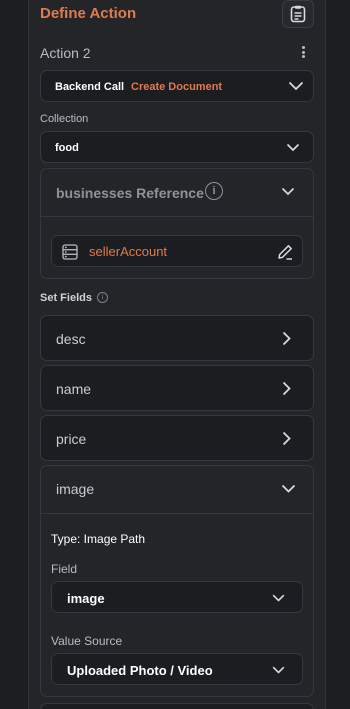 Image resolution: width=350 pixels, height=709 pixels. What do you see at coordinates (66, 298) in the screenshot?
I see `set-fields-label: Set Fields` at bounding box center [66, 298].